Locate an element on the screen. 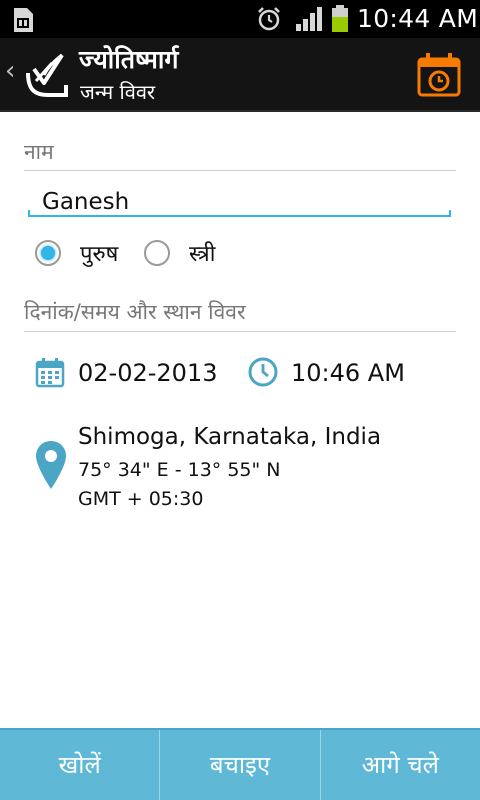 Image resolution: width=480 pixels, height=800 pixels. datetime-section-label: दिनांक/समय और स्थान विवर is located at coordinates (135, 312).